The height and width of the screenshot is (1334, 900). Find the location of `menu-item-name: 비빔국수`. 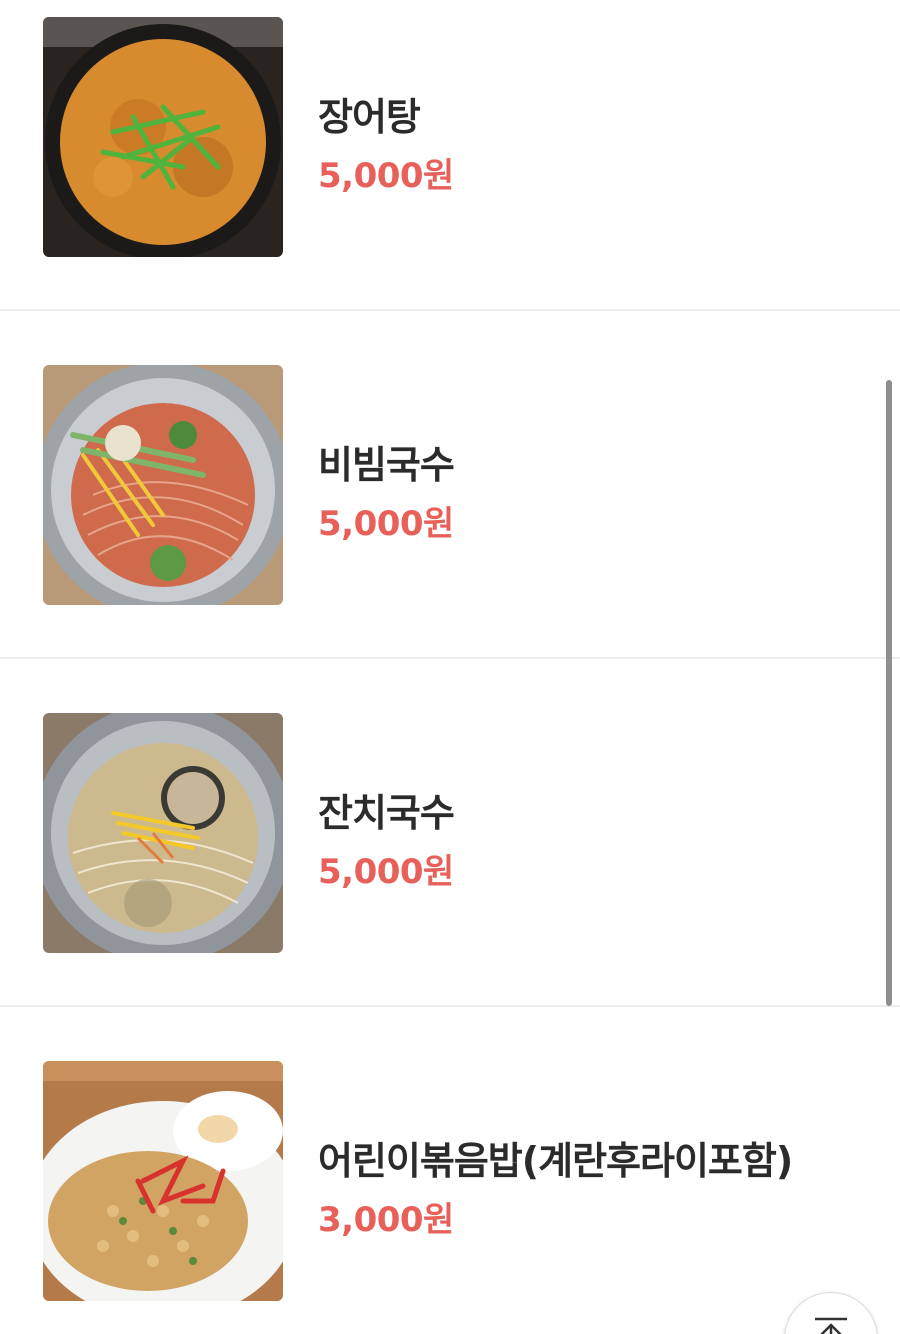

menu-item-name: 비빔국수 is located at coordinates (386, 465).